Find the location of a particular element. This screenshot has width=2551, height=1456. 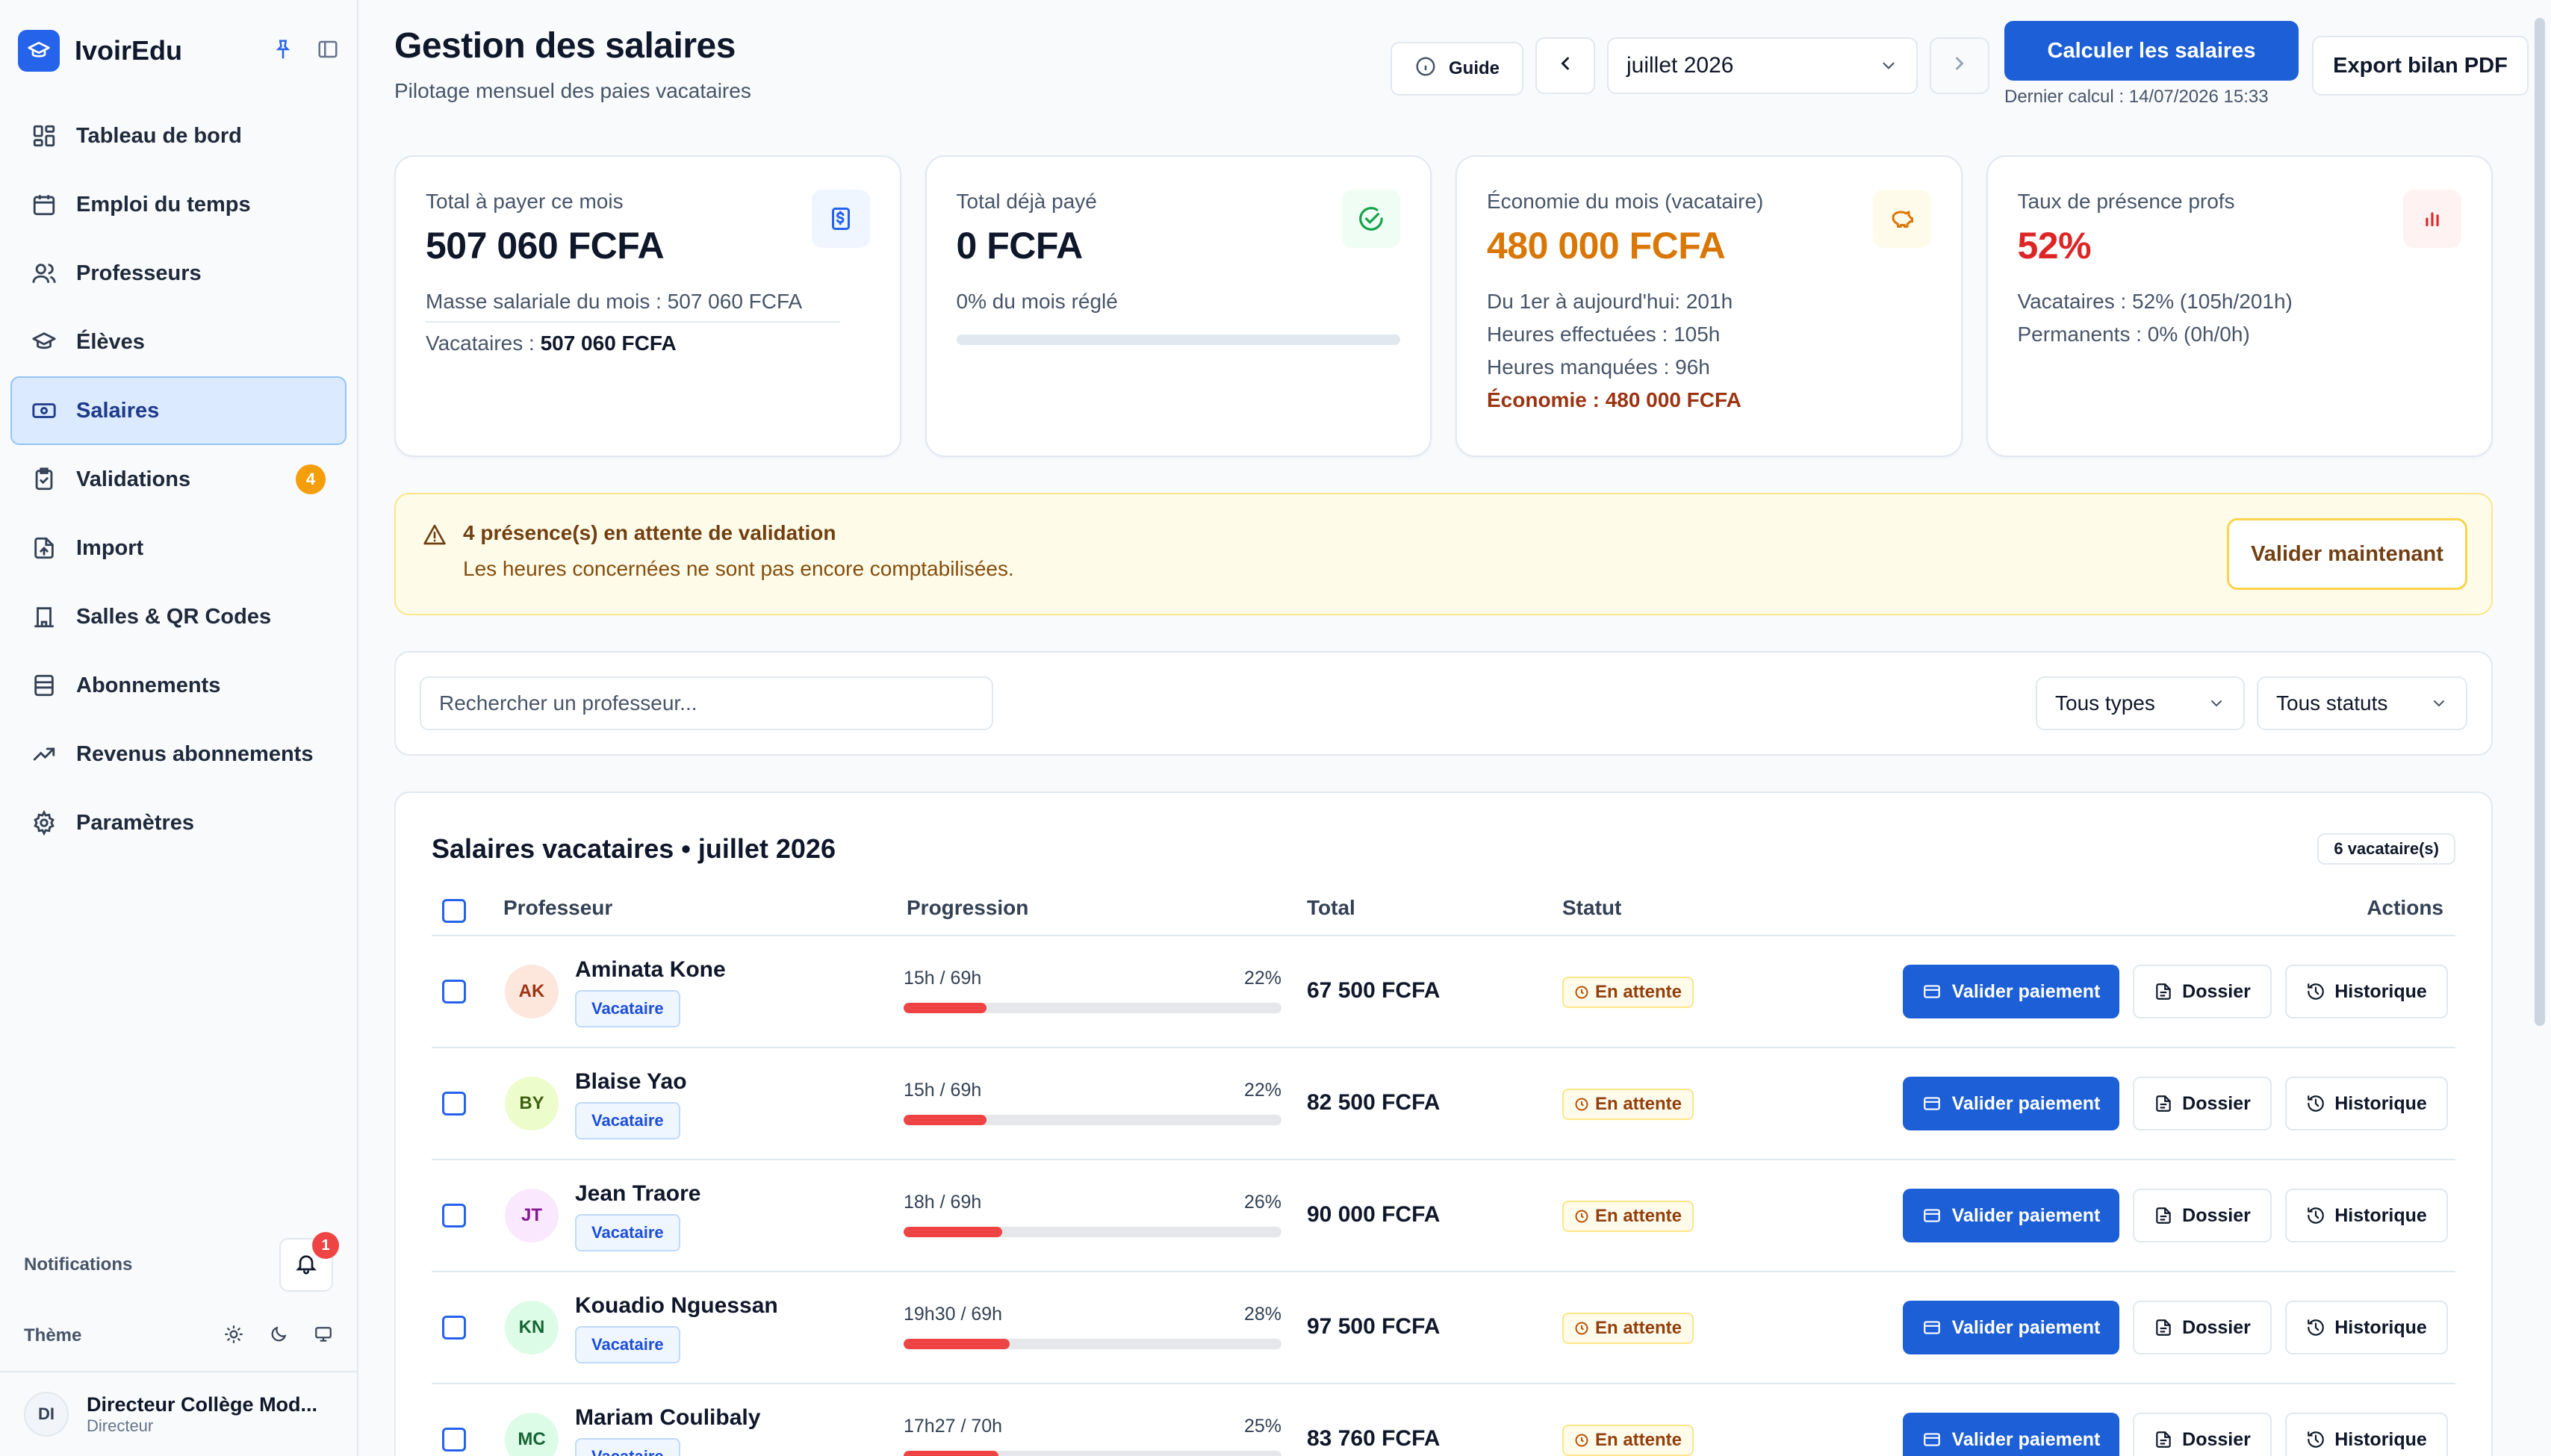

search-input is located at coordinates (706, 703).